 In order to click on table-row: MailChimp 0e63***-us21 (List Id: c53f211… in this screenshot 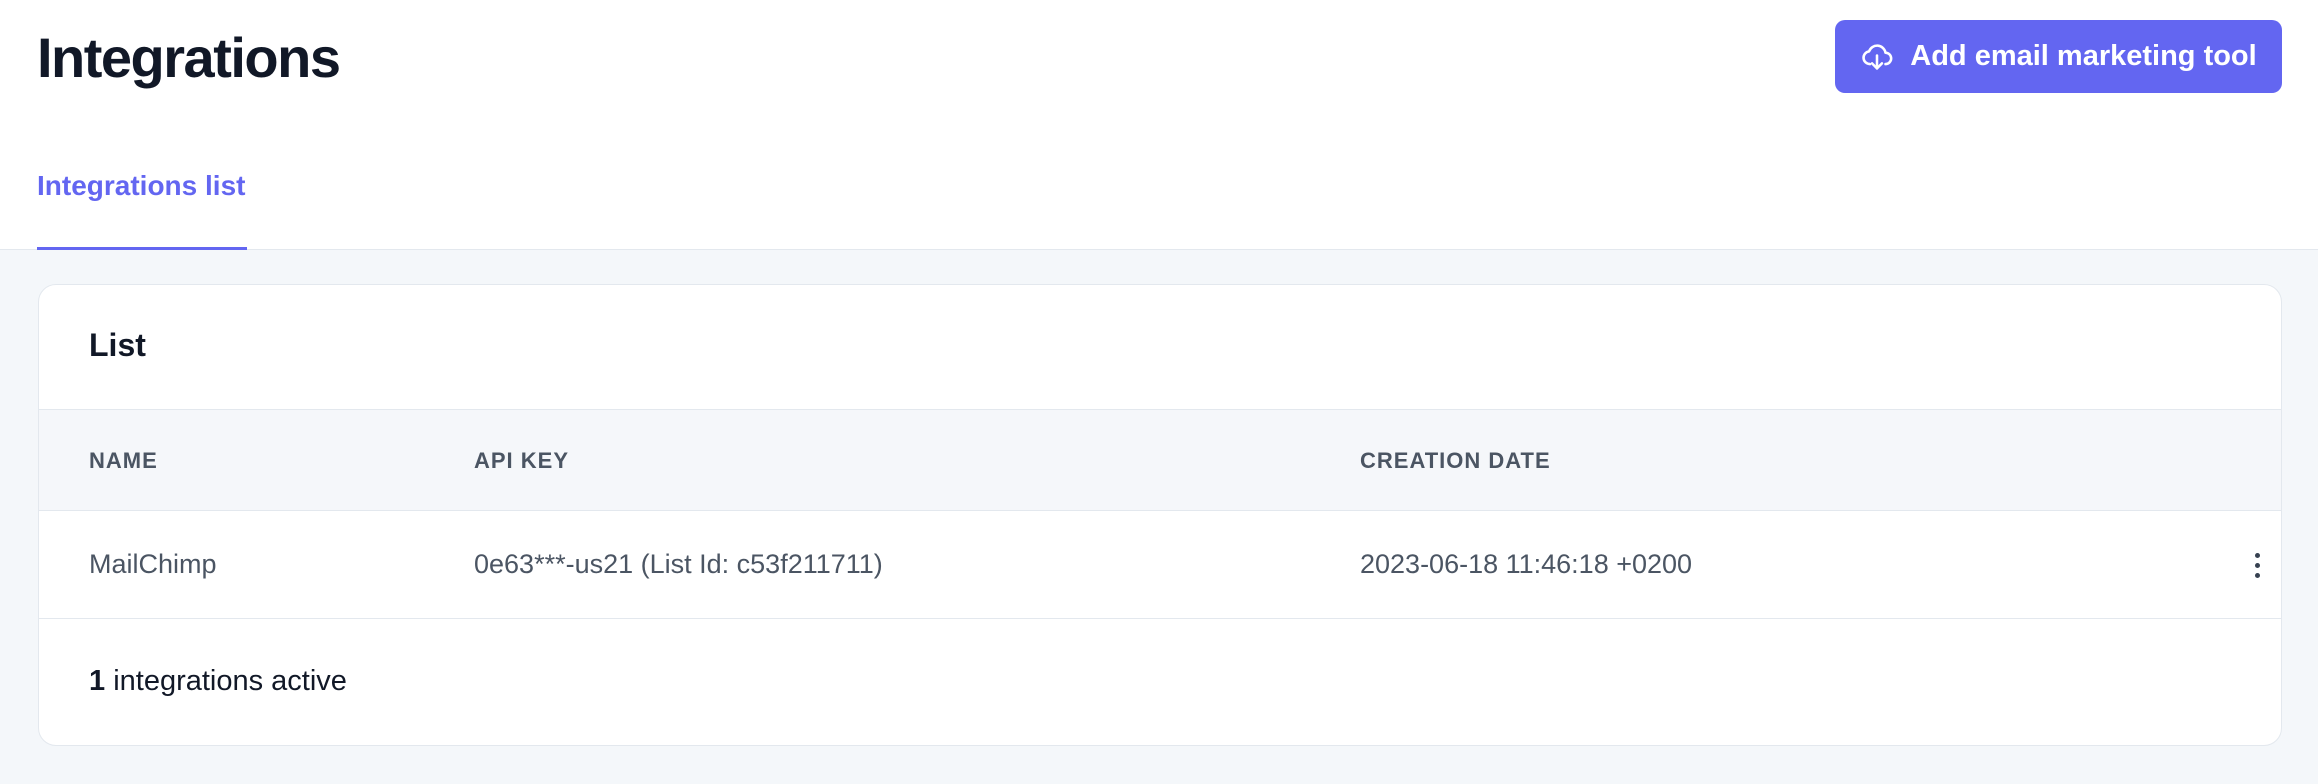, I will do `click(1160, 565)`.